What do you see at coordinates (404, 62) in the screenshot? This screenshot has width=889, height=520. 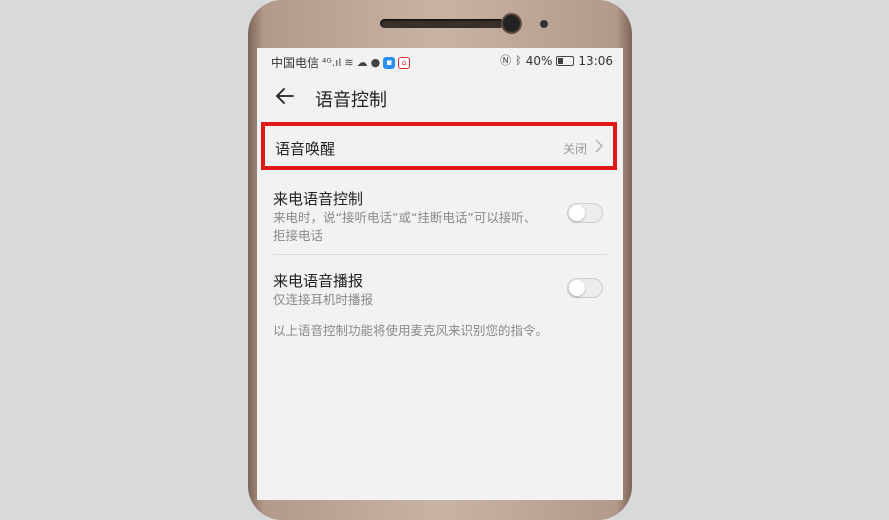 I see `red-app-icon: ⌂` at bounding box center [404, 62].